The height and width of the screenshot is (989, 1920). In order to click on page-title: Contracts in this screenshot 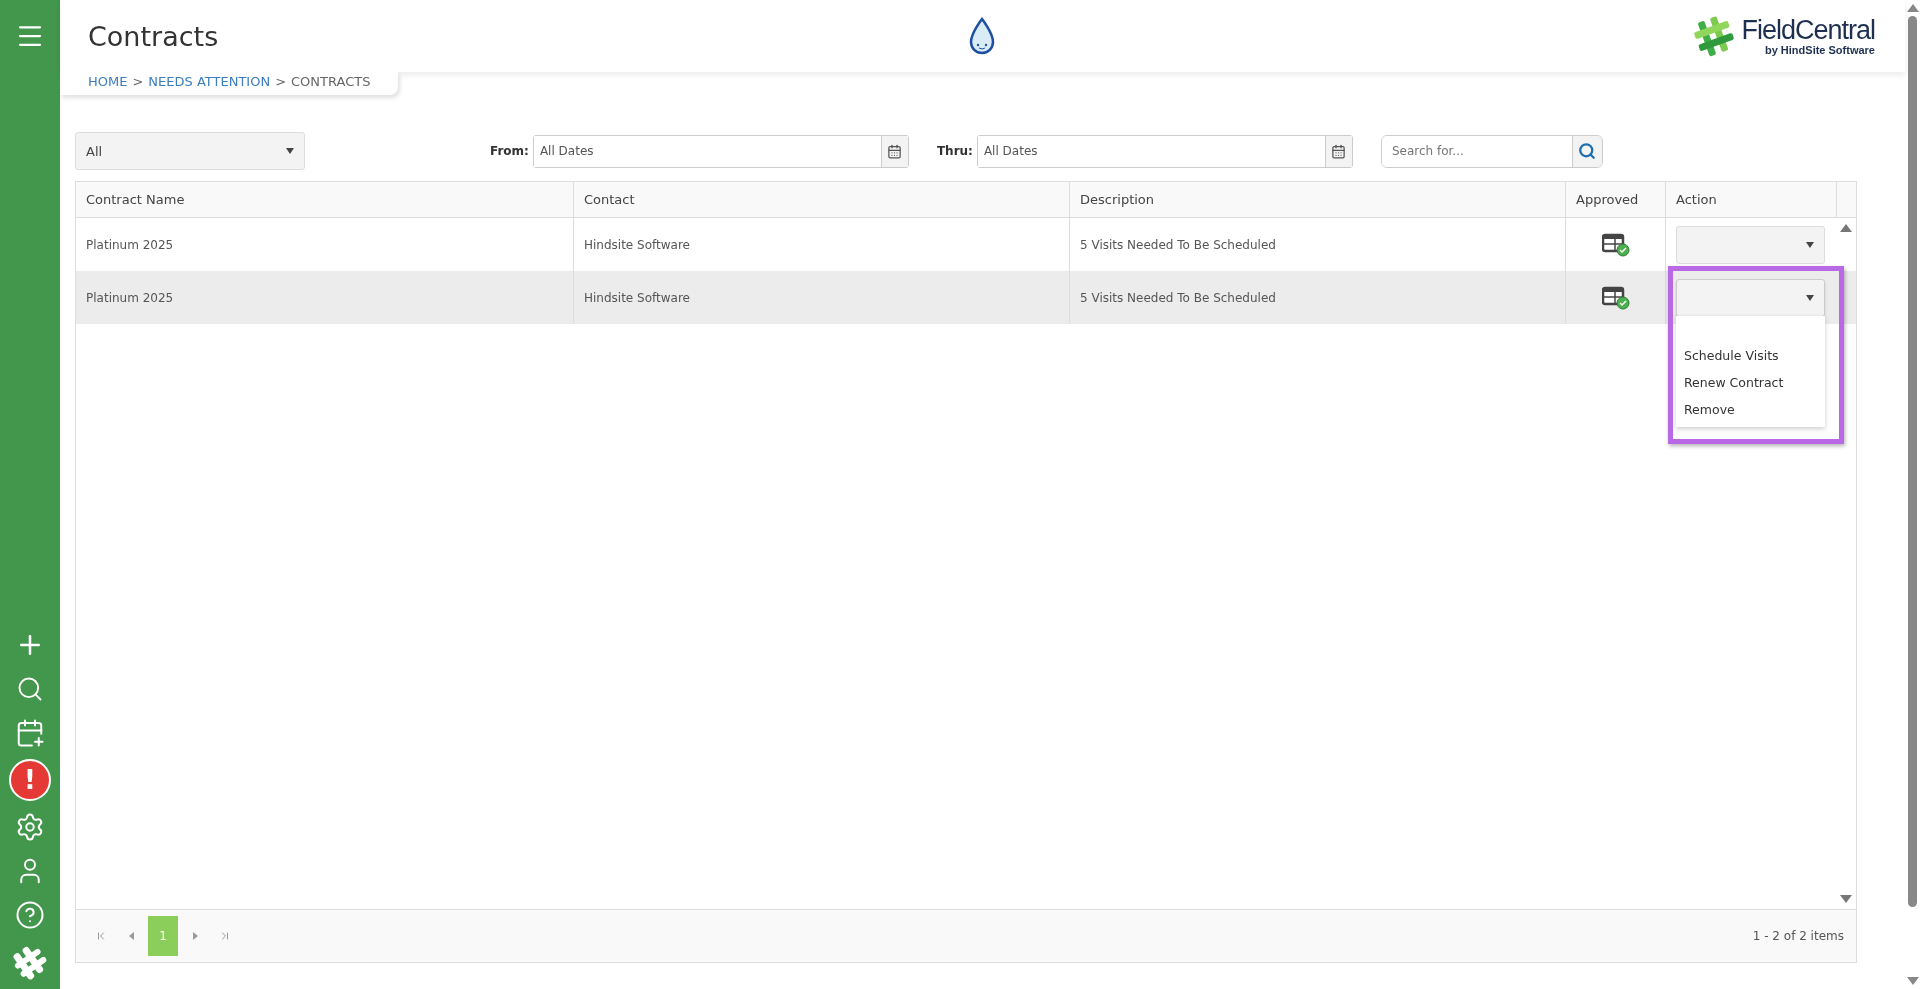, I will do `click(154, 36)`.